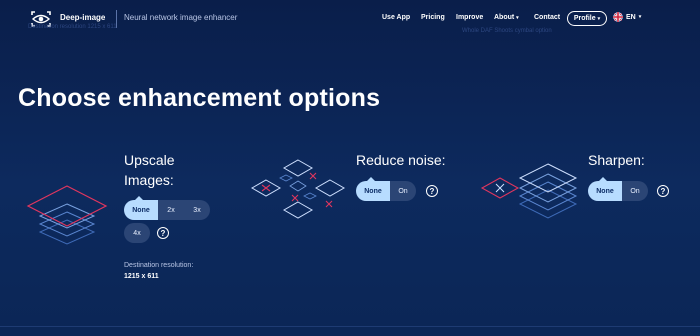 The height and width of the screenshot is (336, 700). I want to click on nav-improve: Improve, so click(469, 17).